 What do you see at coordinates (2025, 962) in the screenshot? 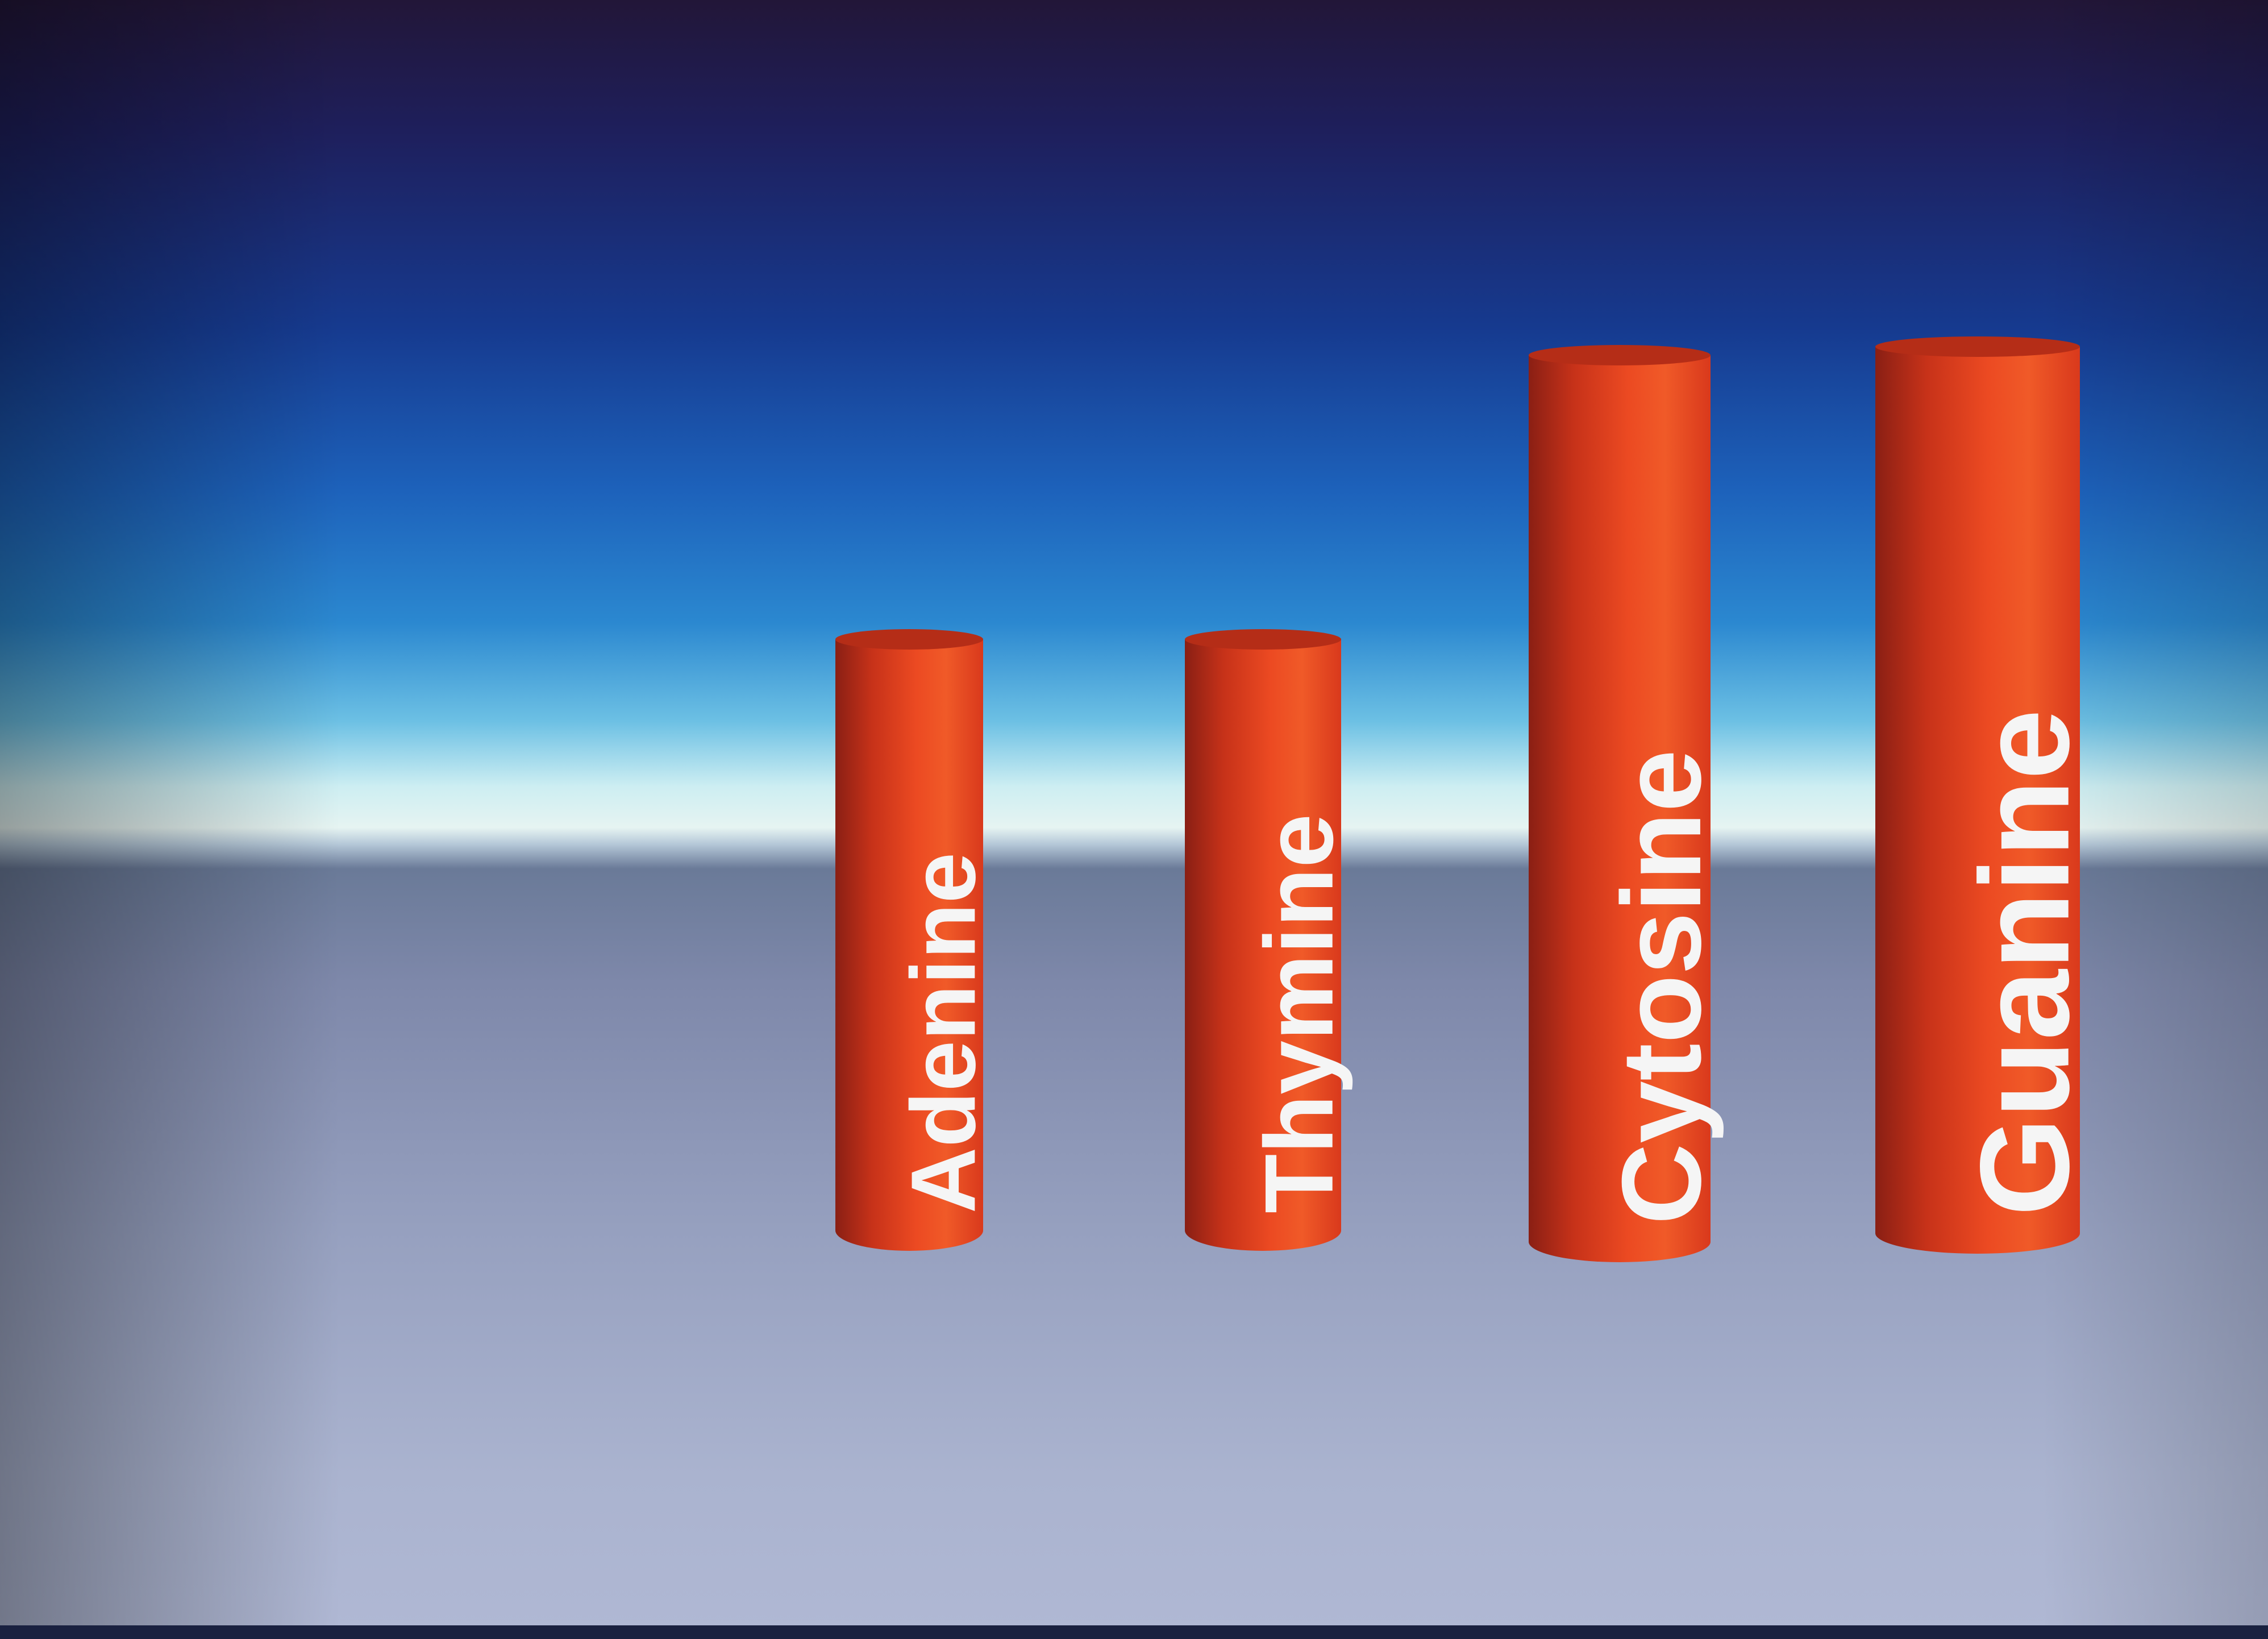
I see `bar-label-guanine: Guanine` at bounding box center [2025, 962].